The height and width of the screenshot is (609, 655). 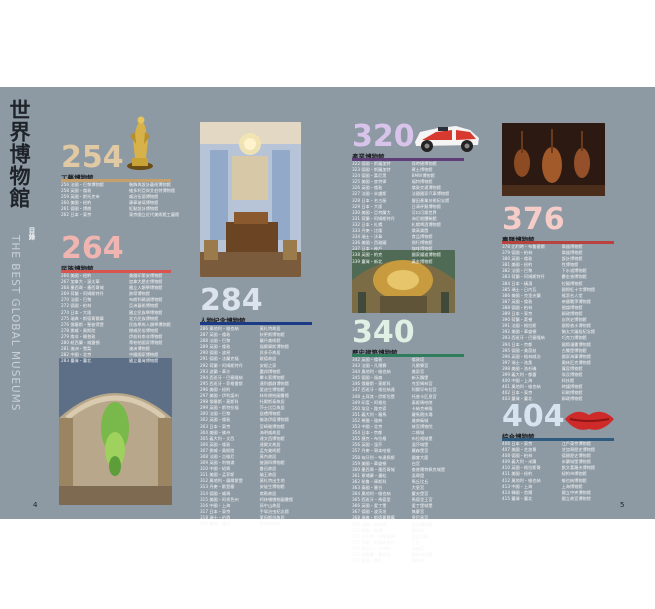 I want to click on toc-label: 目錄, so click(x=31, y=233).